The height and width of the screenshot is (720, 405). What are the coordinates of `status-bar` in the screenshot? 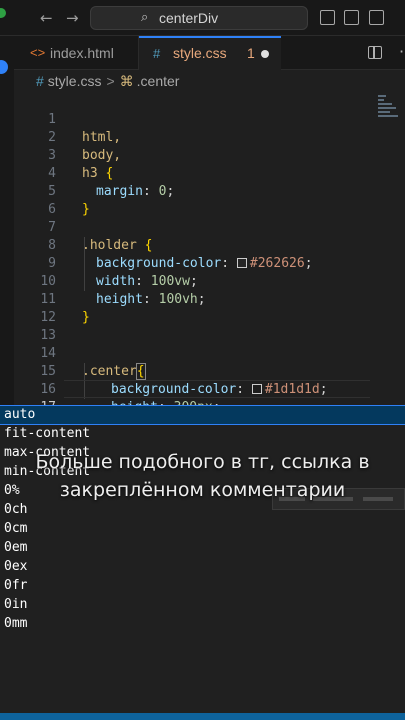 It's located at (202, 716).